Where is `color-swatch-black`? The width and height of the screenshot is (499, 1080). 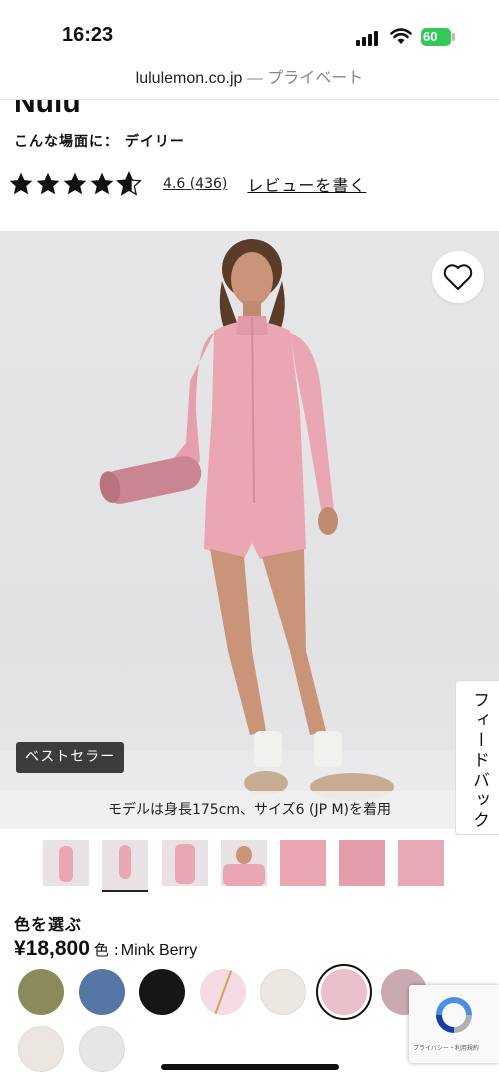
color-swatch-black is located at coordinates (162, 992).